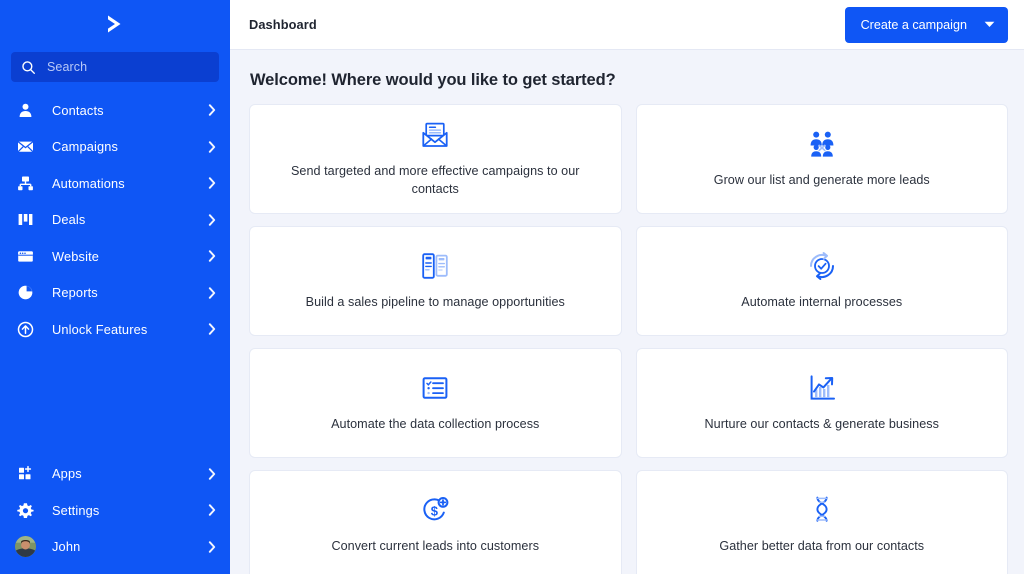 The width and height of the screenshot is (1024, 574). What do you see at coordinates (66, 547) in the screenshot?
I see `sidebar-item-label: John` at bounding box center [66, 547].